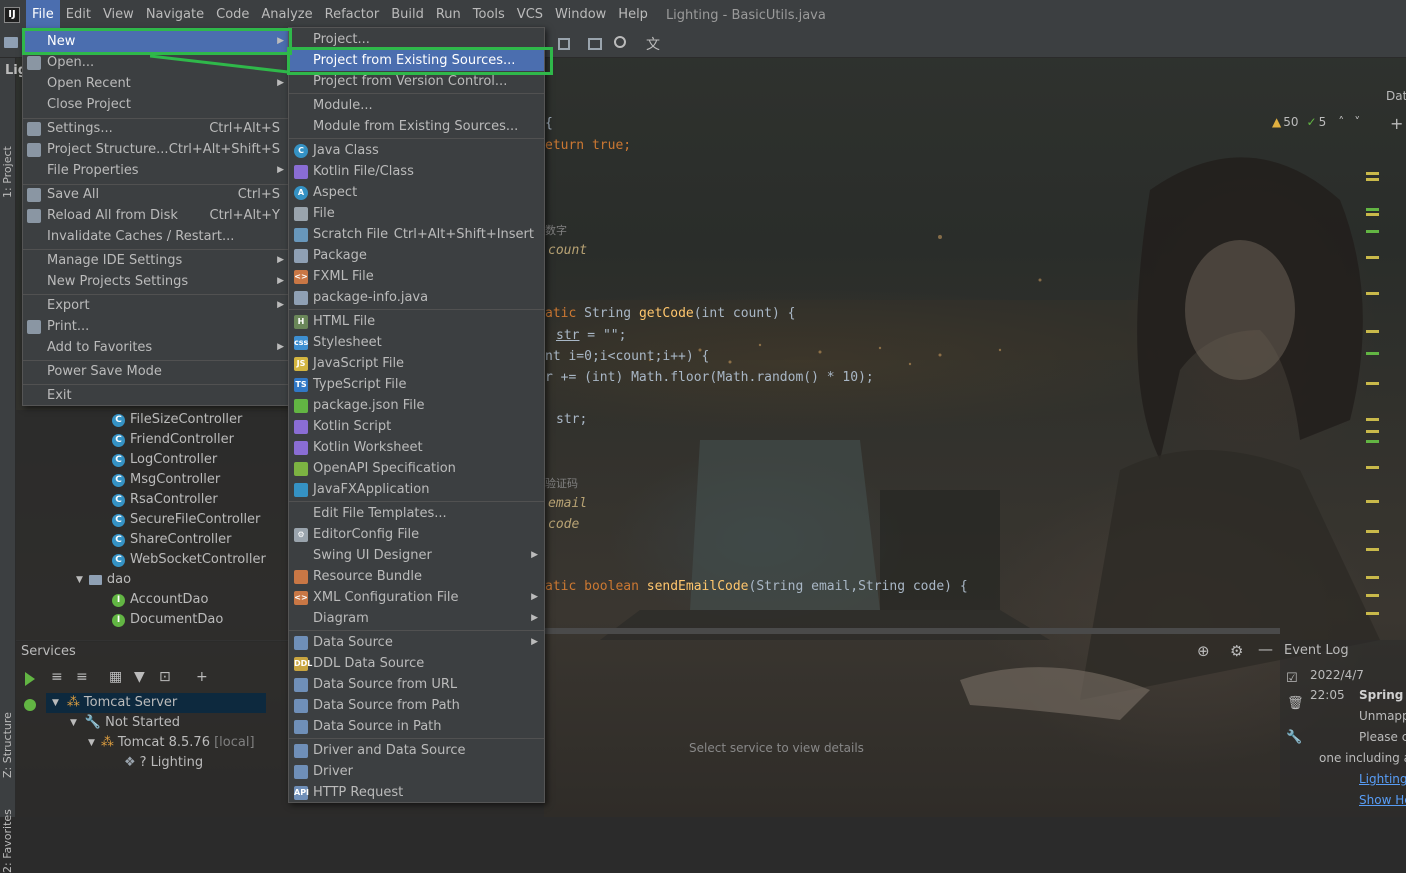  What do you see at coordinates (416, 276) in the screenshot?
I see `new-menu-item-fxml-file: <> FXML File` at bounding box center [416, 276].